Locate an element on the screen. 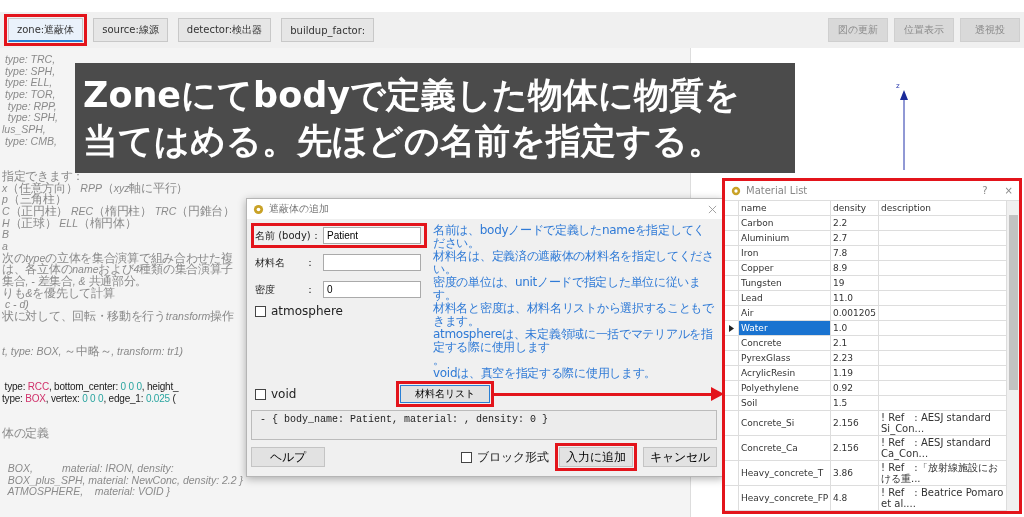 The height and width of the screenshot is (517, 1024). code-line: type: BOX, vertex: 0 0 0, edge_1: 0.025 ( is located at coordinates (88, 398).